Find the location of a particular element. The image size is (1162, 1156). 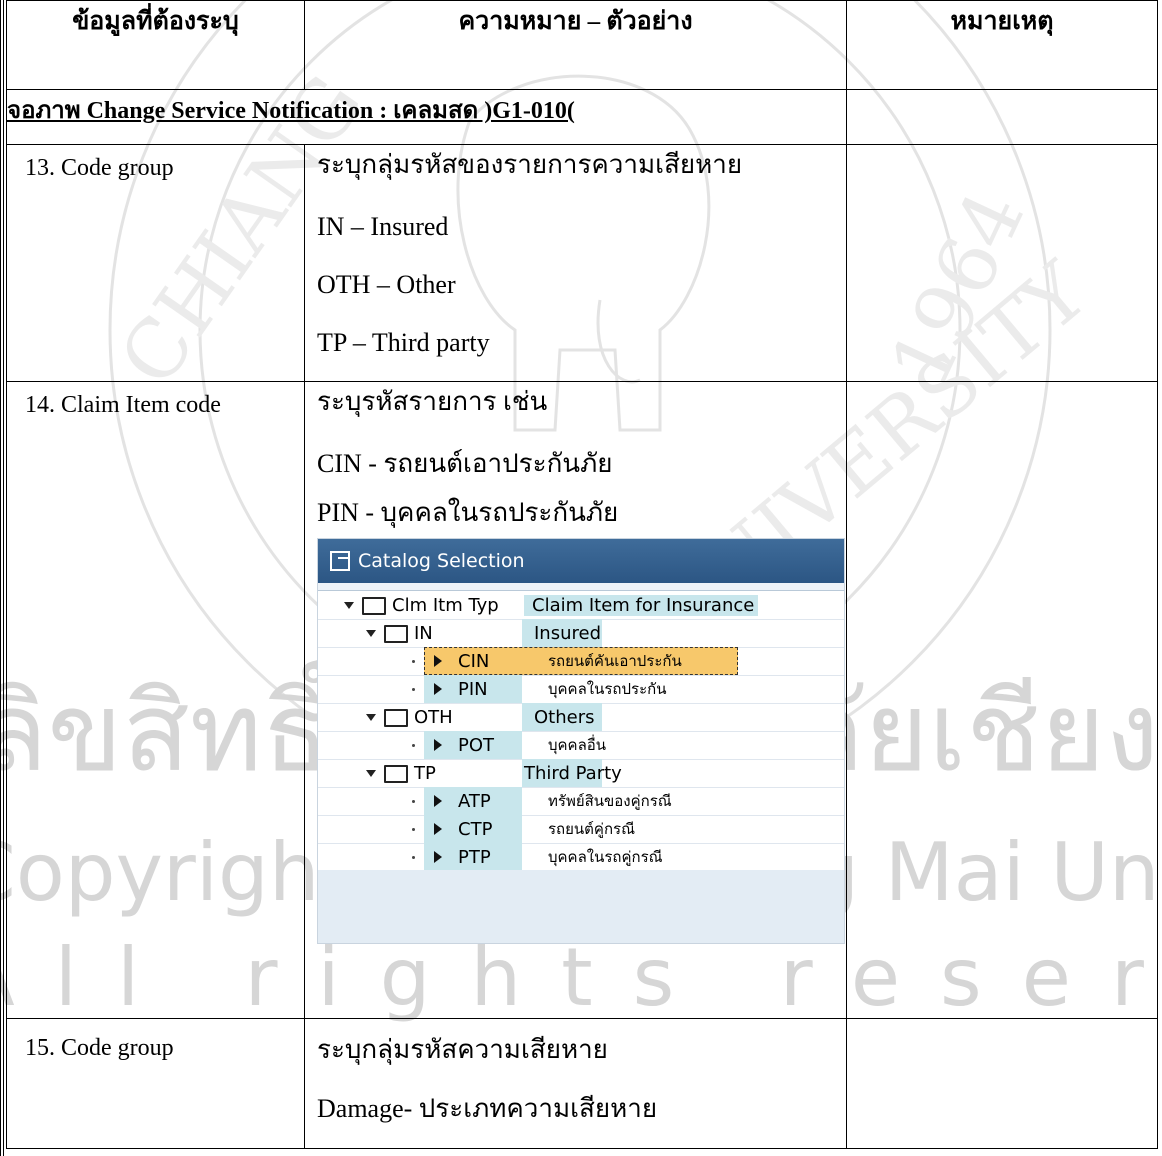

meaning-line: OTH – Other is located at coordinates (386, 284).